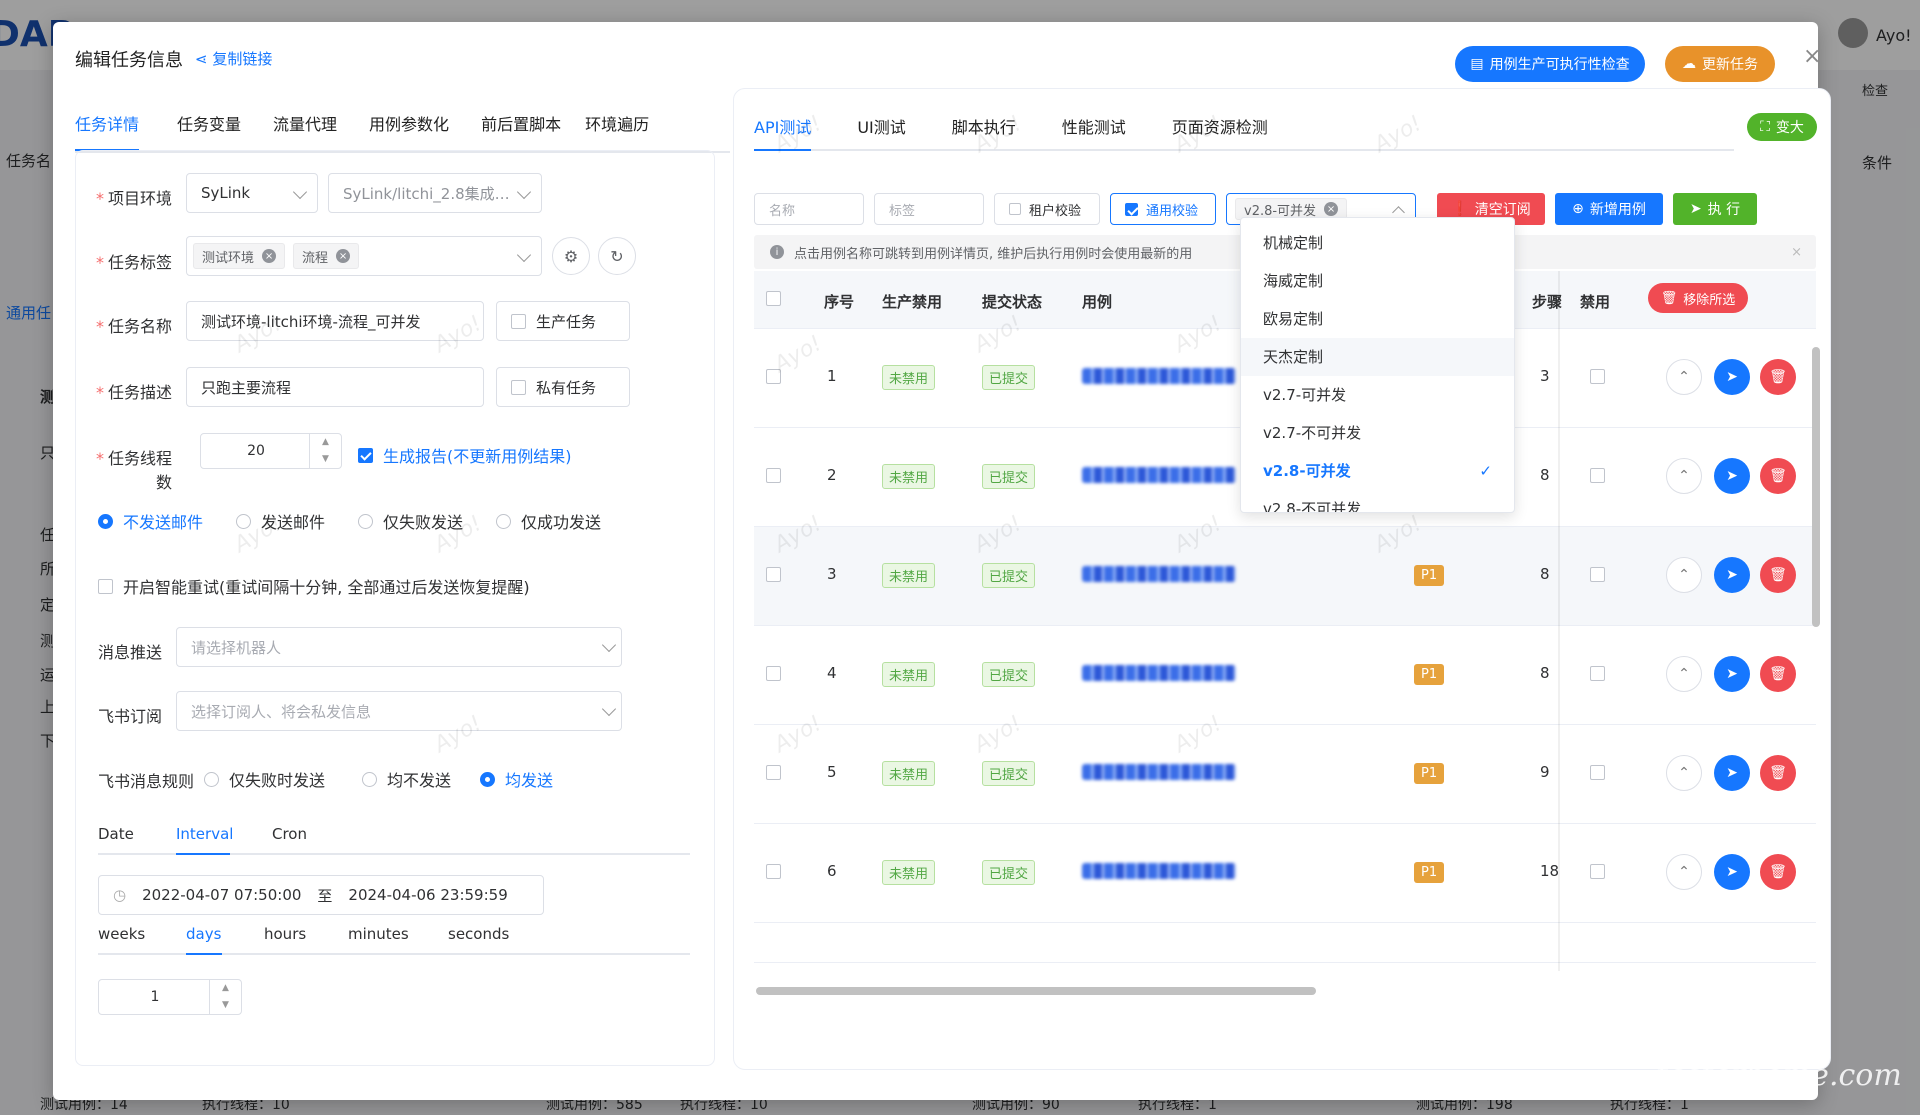 The width and height of the screenshot is (1920, 1115). Describe the element at coordinates (364, 256) in the screenshot. I see `task-tags-select: 测试环境 × 流程 ×` at that location.